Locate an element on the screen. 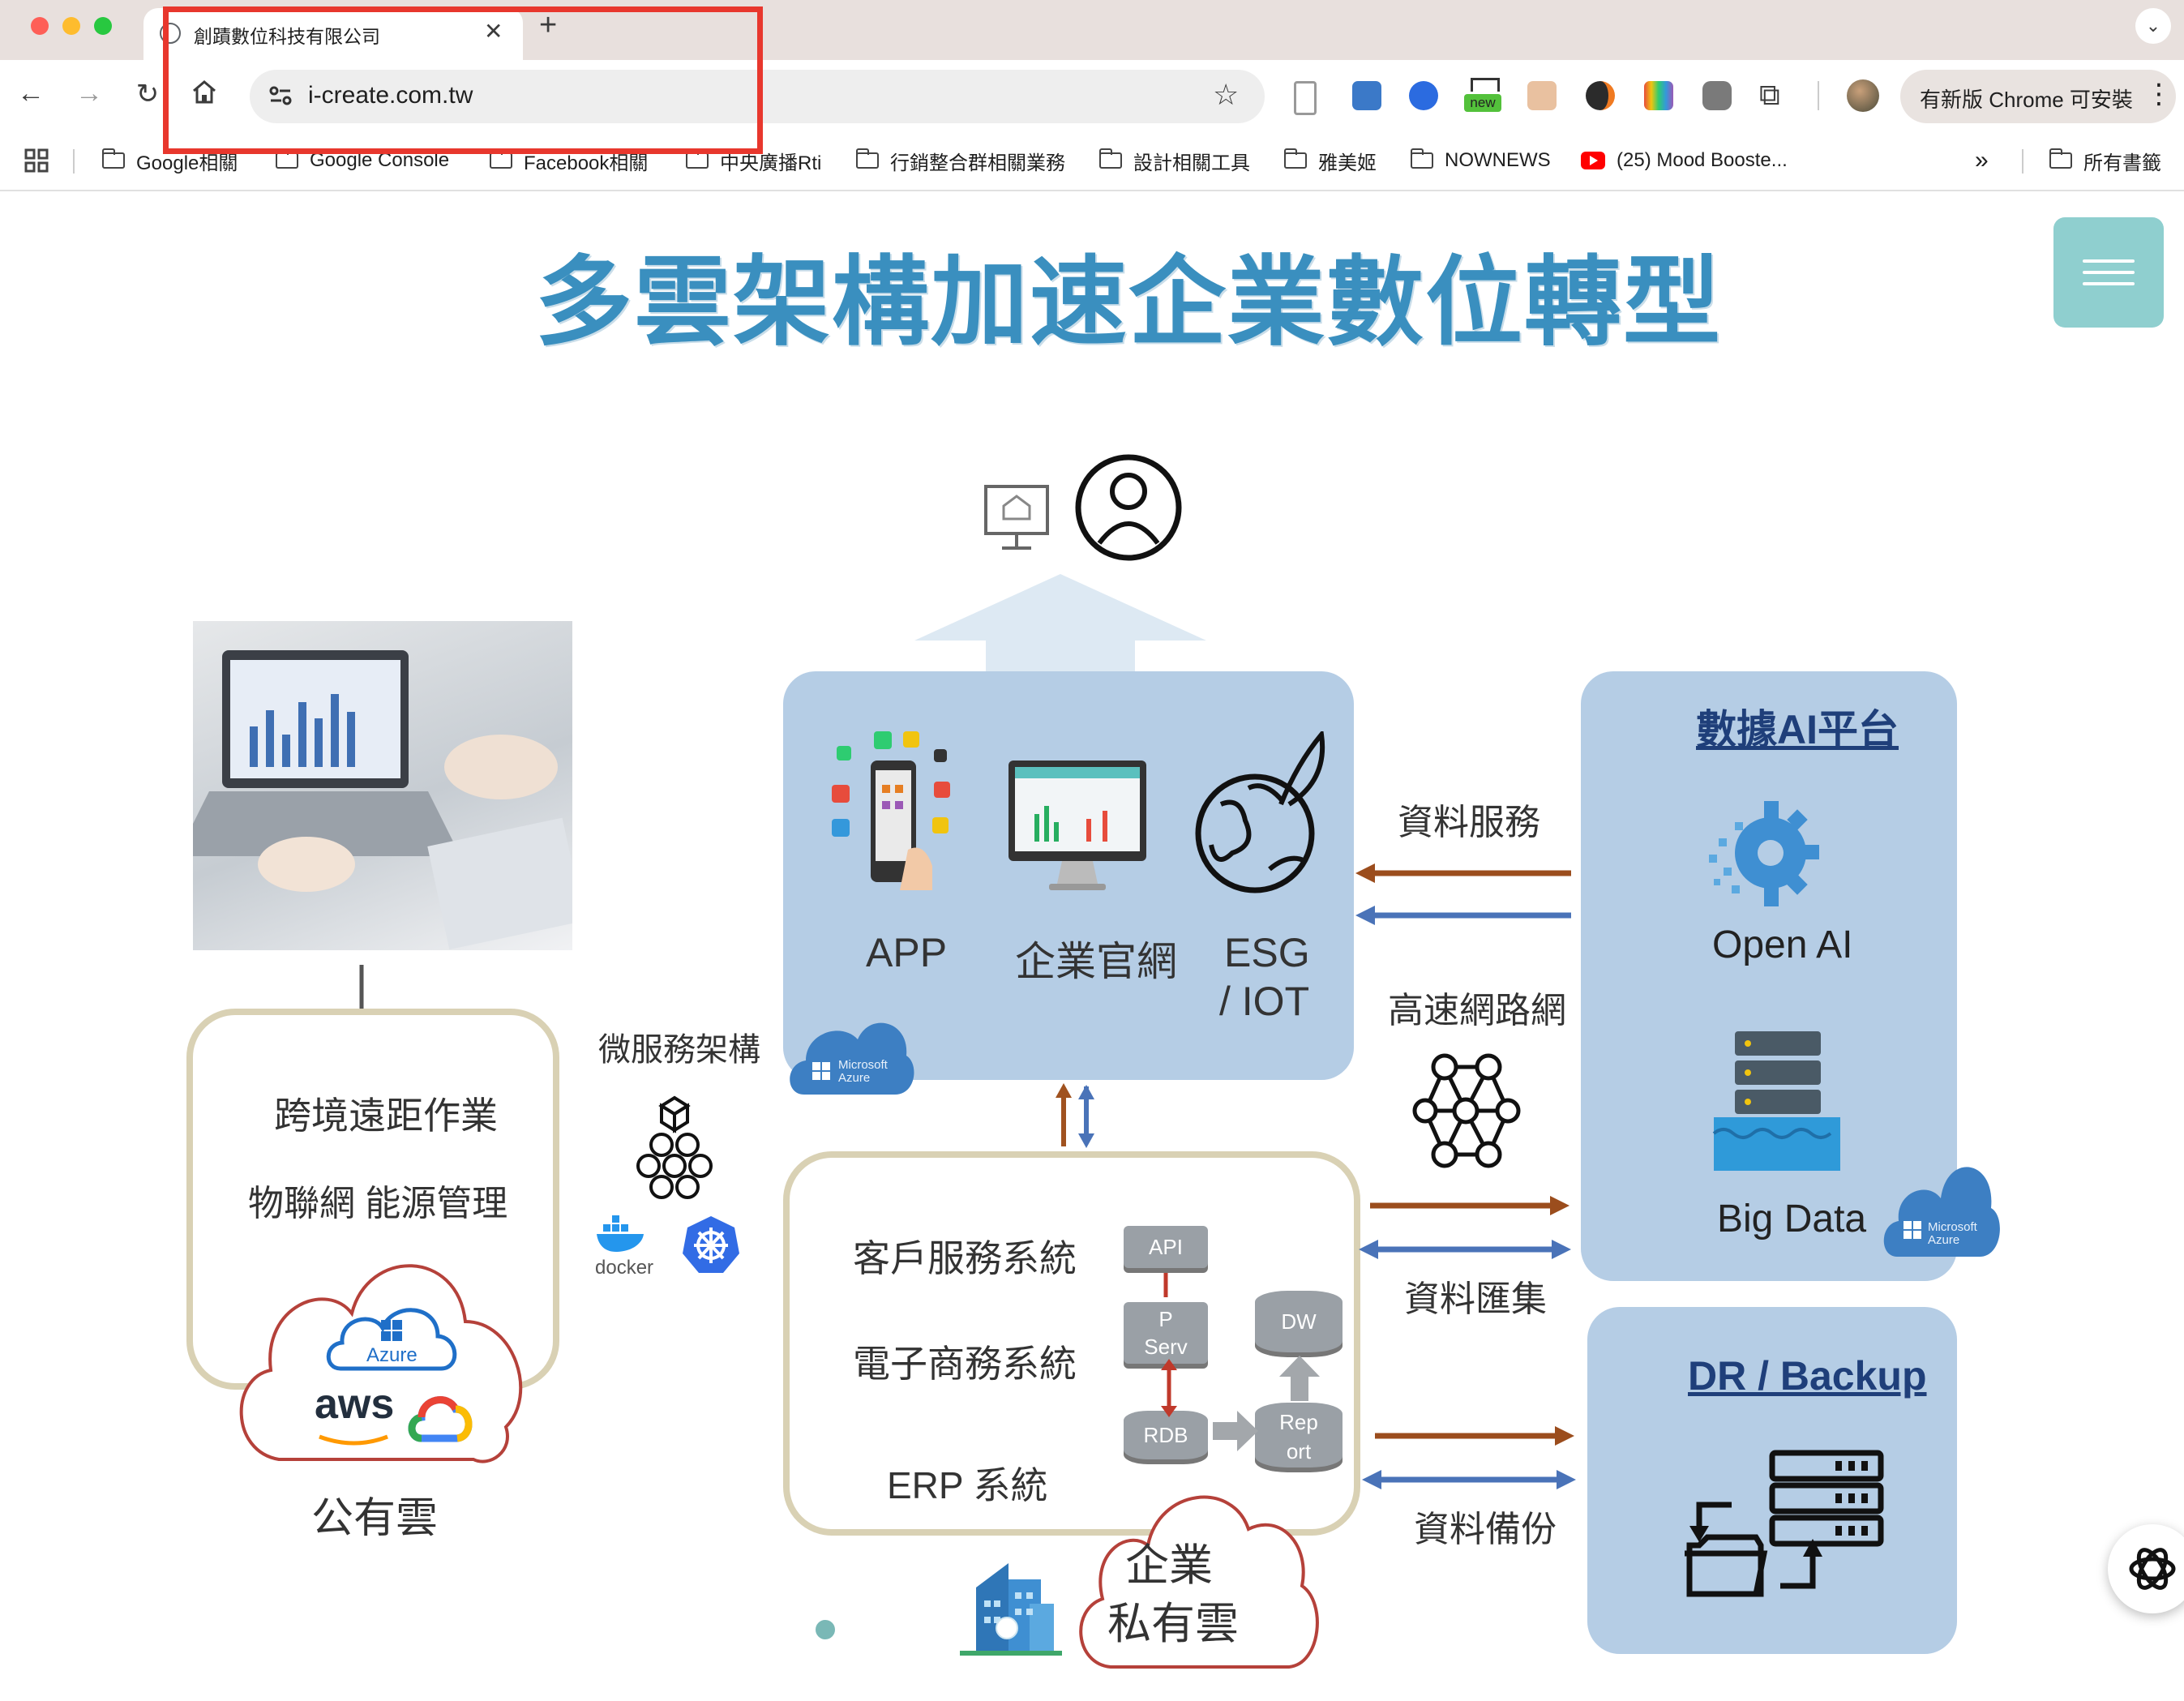  google-cloud-icon is located at coordinates (440, 1417).